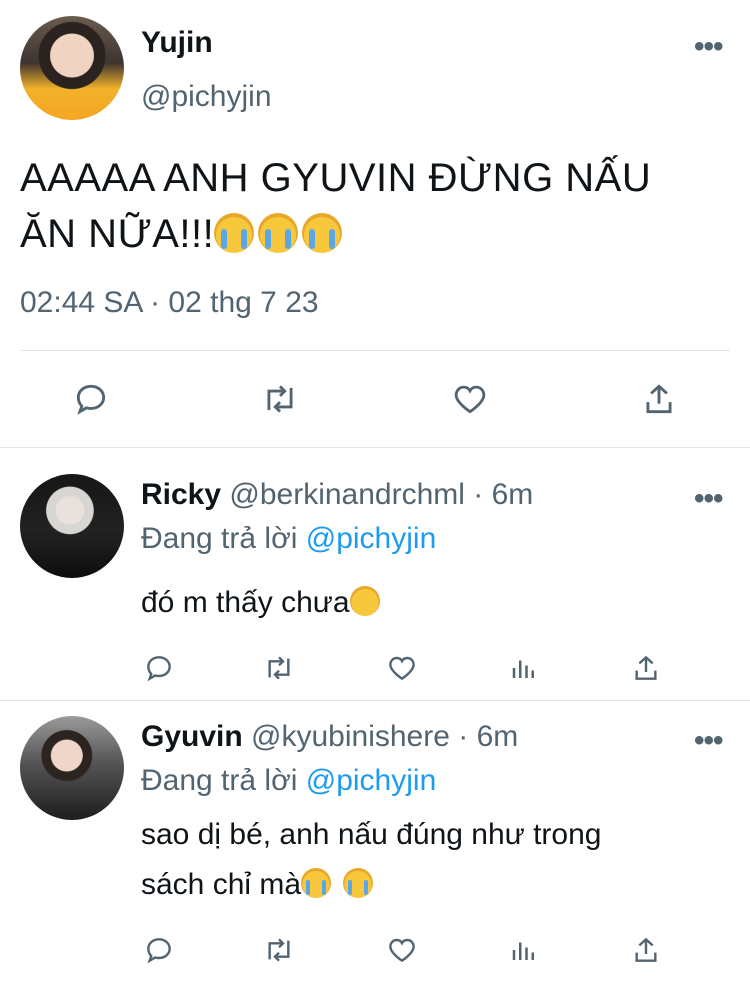 The width and height of the screenshot is (750, 984). Describe the element at coordinates (177, 43) in the screenshot. I see `author-name: Yujin` at that location.